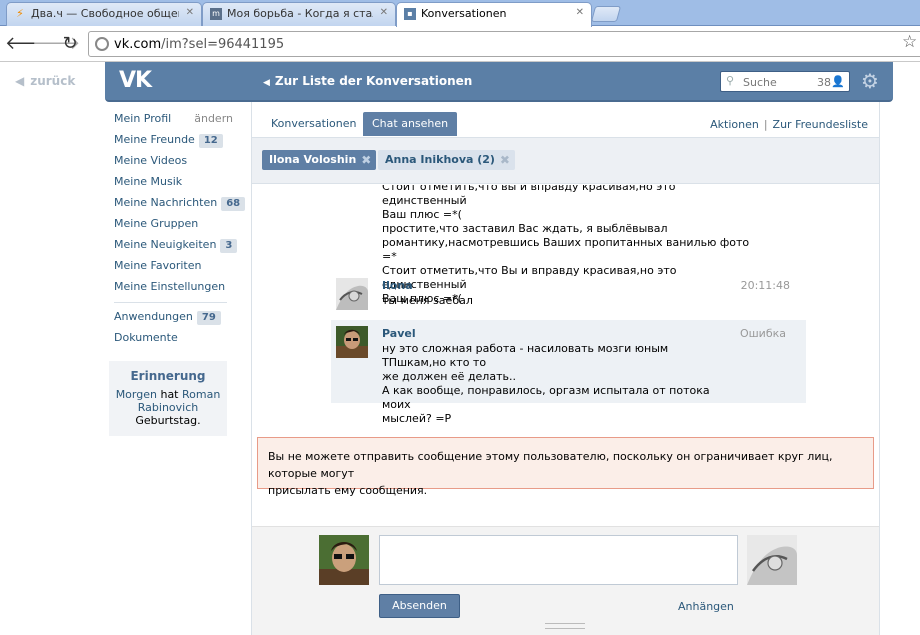 Image resolution: width=920 pixels, height=635 pixels. Describe the element at coordinates (909, 42) in the screenshot. I see `bookmark-star-icon: ☆` at that location.